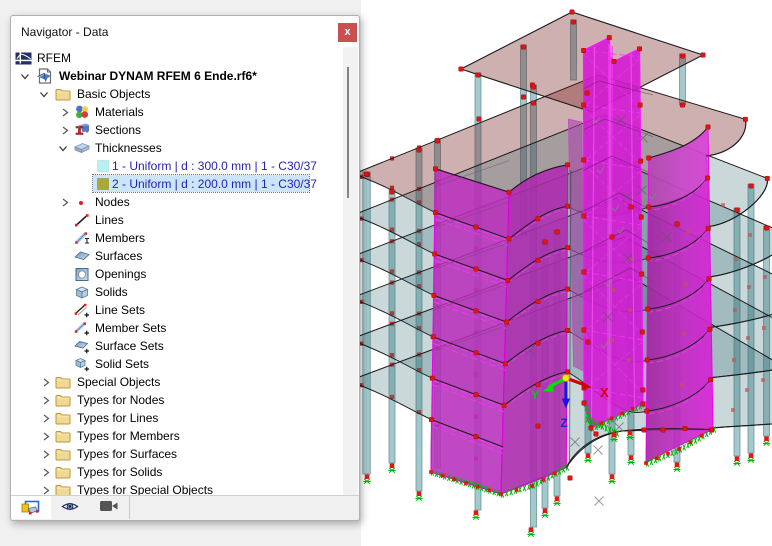  I want to click on svg-text: Z, so click(564, 423).